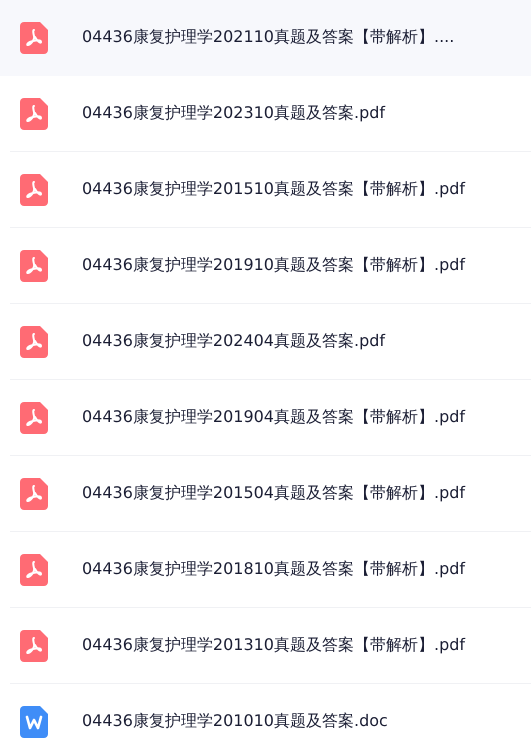  Describe the element at coordinates (234, 113) in the screenshot. I see `file-name: 04436康复护理学202310真题及答案.pdf` at that location.